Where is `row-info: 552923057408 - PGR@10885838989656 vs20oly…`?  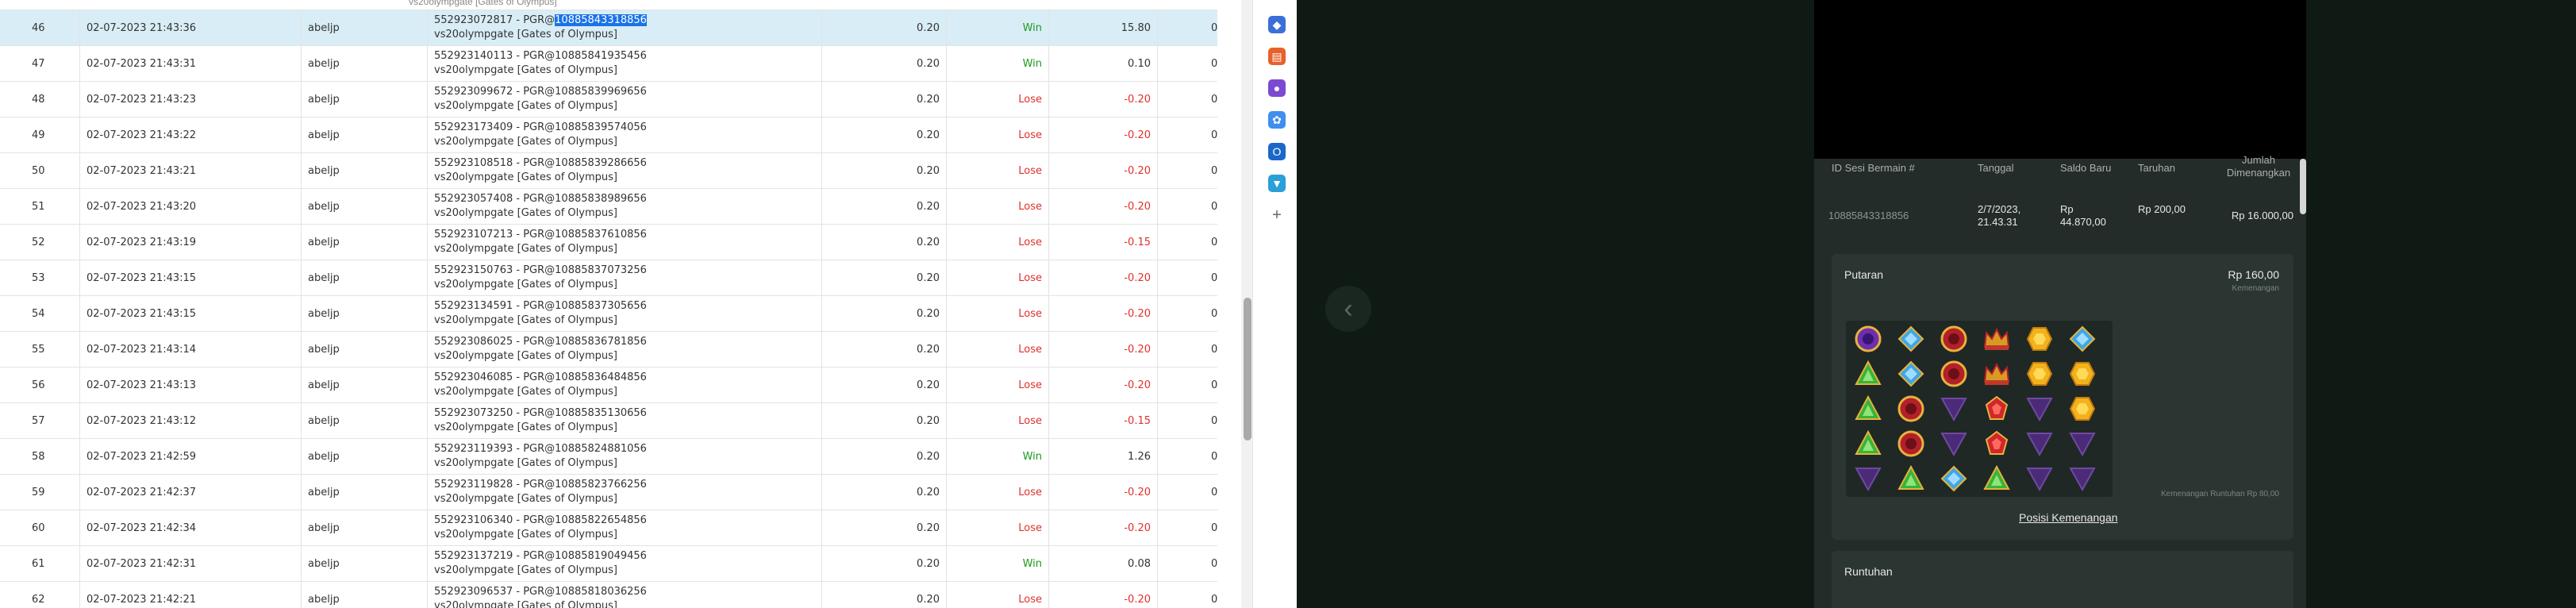 row-info: 552923057408 - PGR@10885838989656 vs20oly… is located at coordinates (624, 206).